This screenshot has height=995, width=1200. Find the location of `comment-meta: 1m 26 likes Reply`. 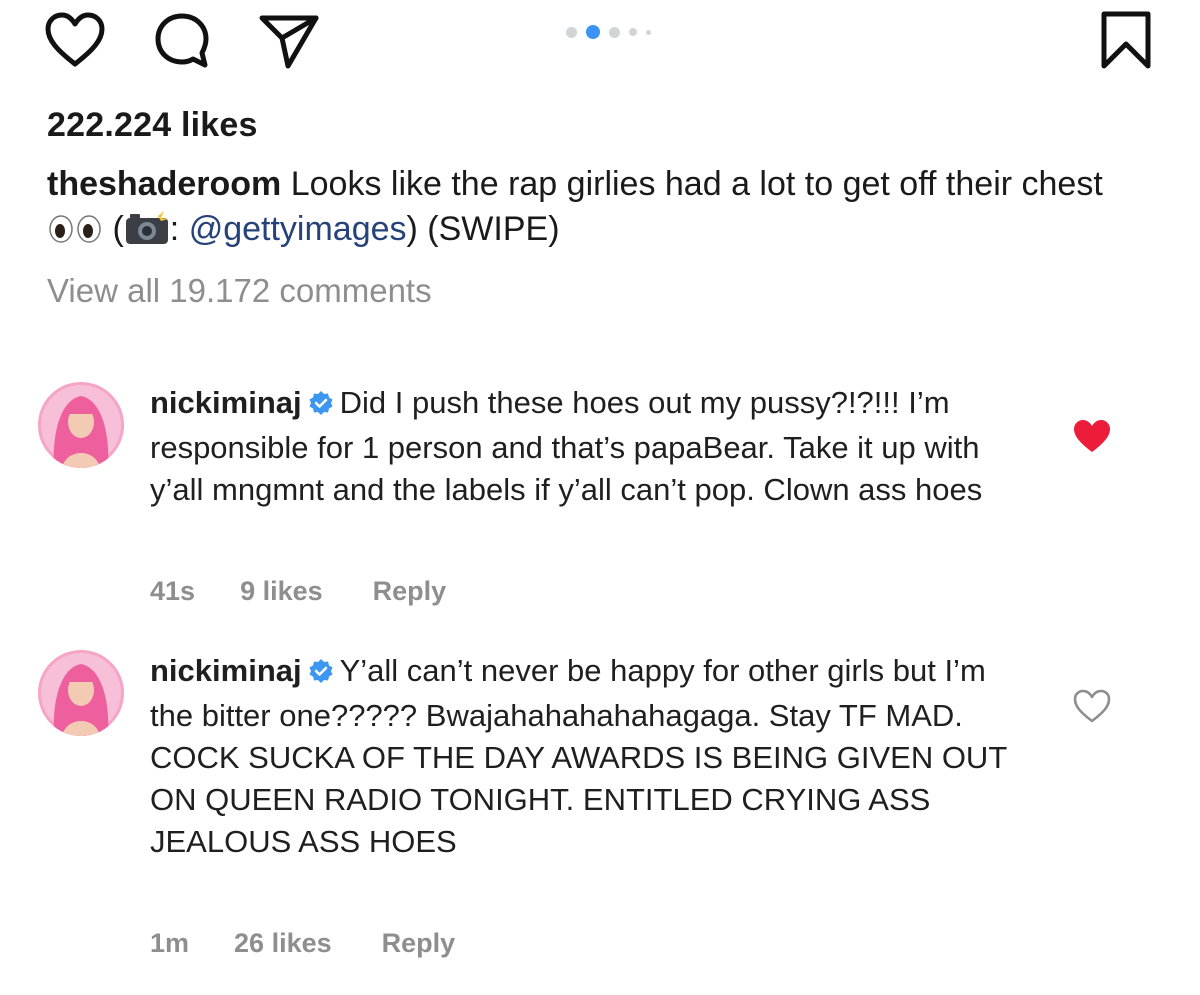

comment-meta: 1m 26 likes Reply is located at coordinates (302, 943).